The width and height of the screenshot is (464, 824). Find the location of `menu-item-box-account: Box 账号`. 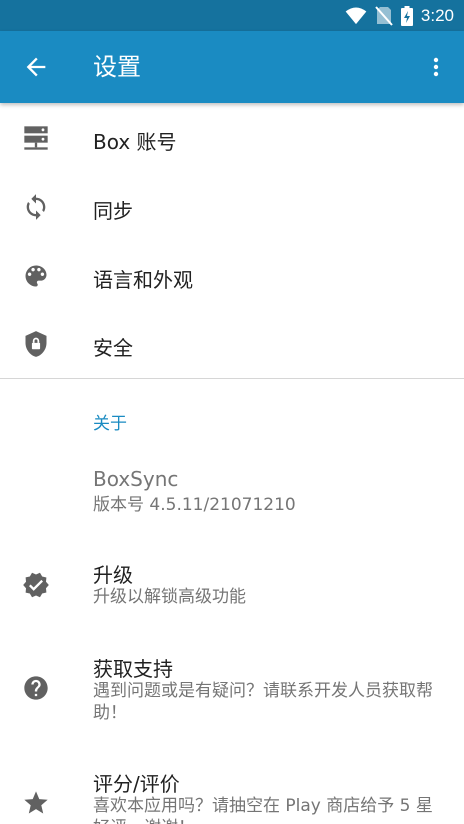

menu-item-box-account: Box 账号 is located at coordinates (232, 137).